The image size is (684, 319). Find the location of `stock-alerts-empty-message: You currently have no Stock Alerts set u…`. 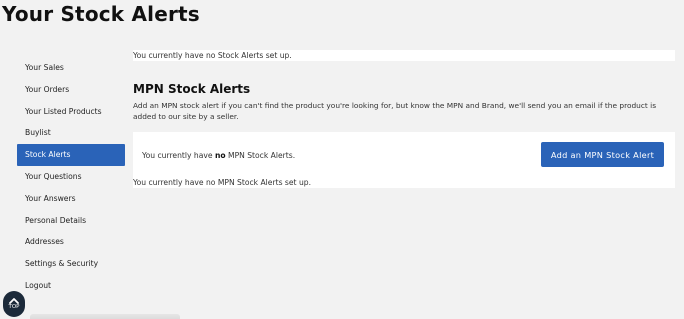

stock-alerts-empty-message: You currently have no Stock Alerts set u… is located at coordinates (212, 55).